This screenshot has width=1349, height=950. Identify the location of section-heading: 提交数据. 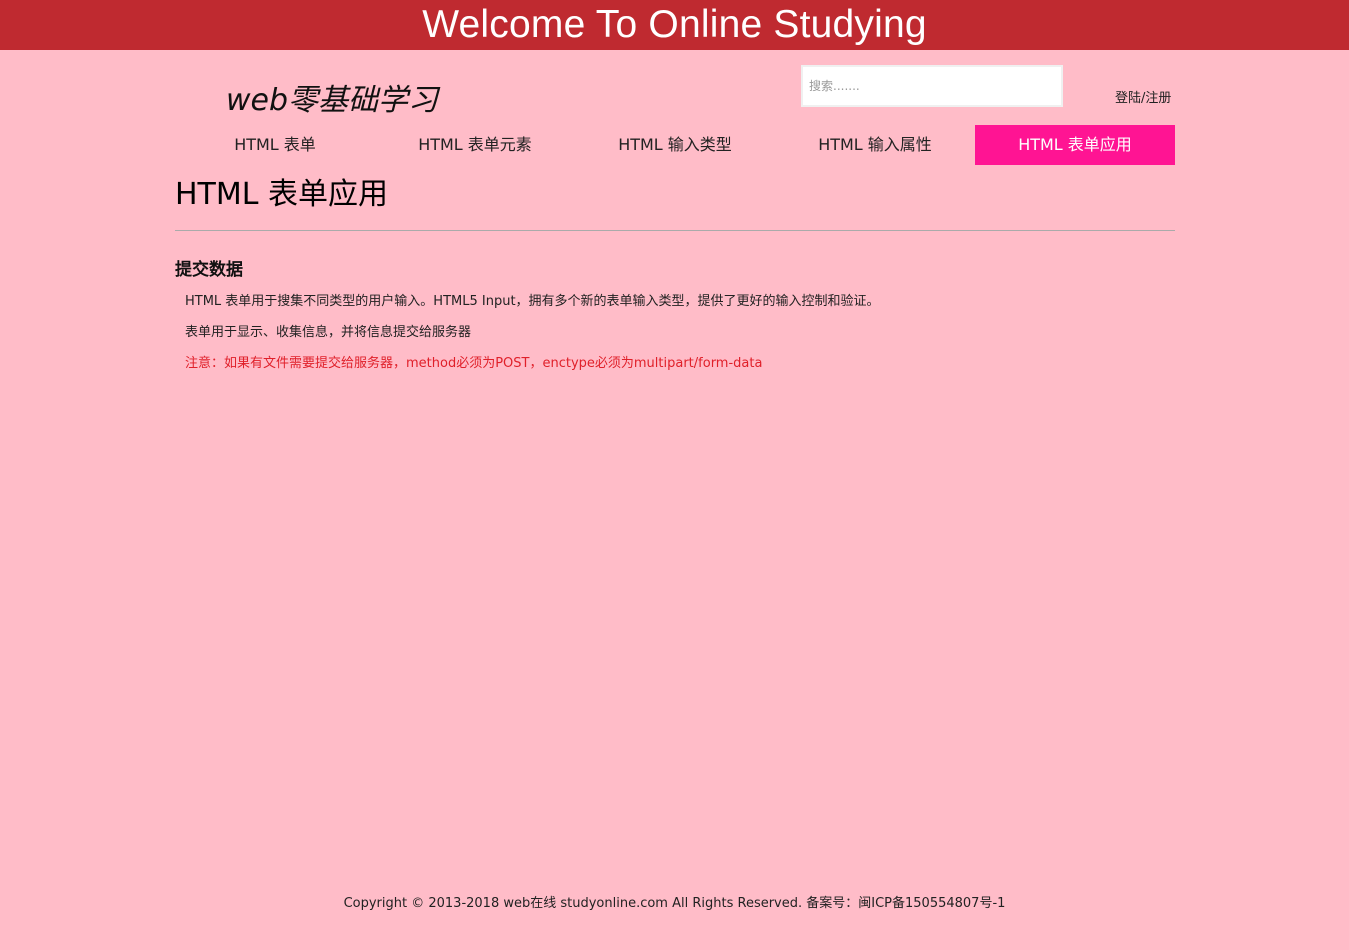
(209, 270).